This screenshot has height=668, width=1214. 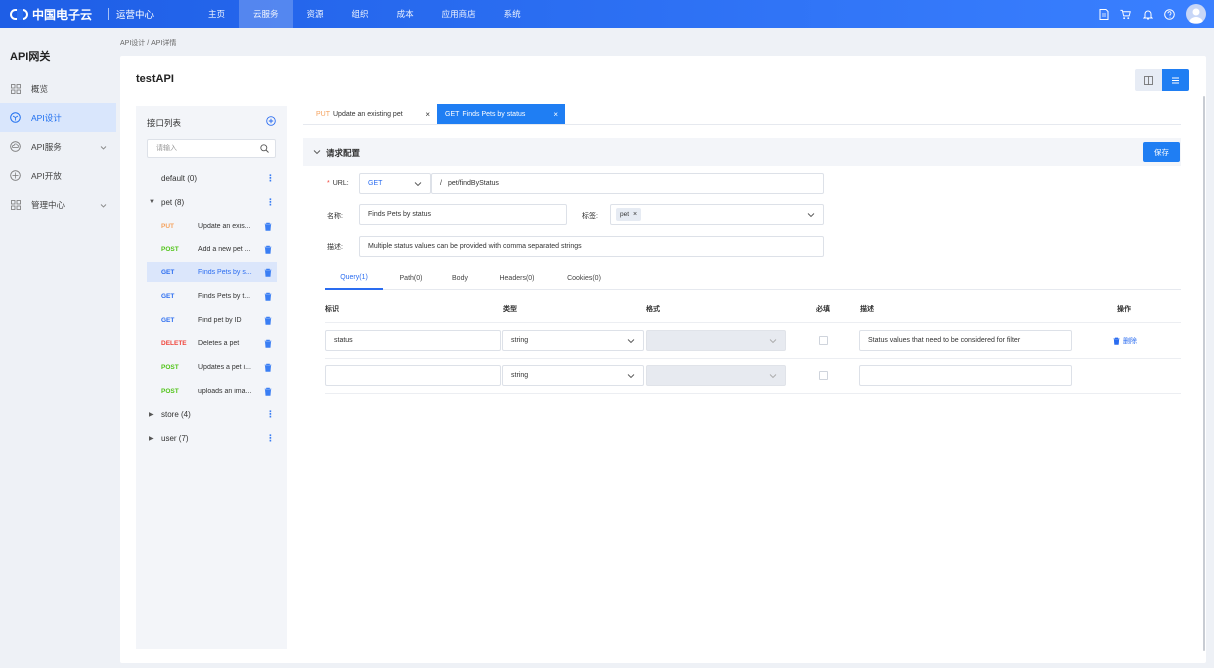 I want to click on cart-icon, so click(x=1125, y=14).